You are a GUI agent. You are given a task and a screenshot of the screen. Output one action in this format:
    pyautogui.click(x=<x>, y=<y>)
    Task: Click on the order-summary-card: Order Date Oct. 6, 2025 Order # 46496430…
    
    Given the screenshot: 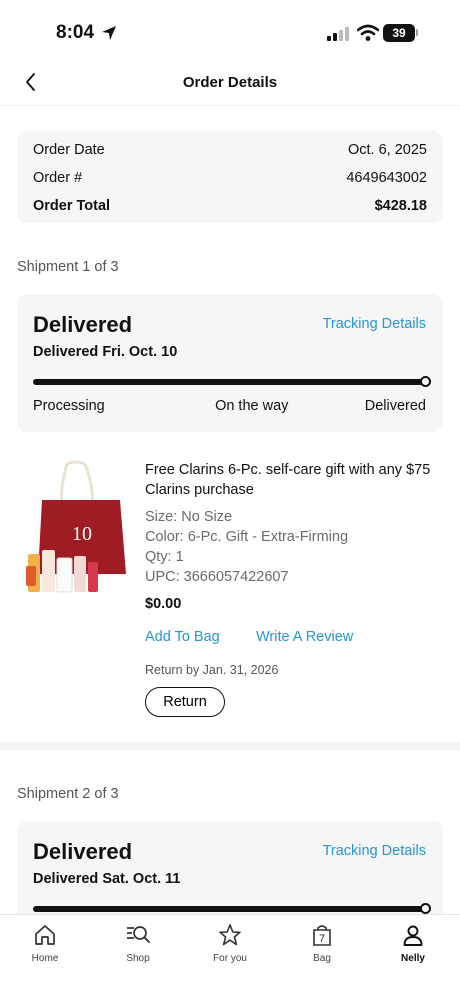 What is the action you would take?
    pyautogui.click(x=230, y=177)
    